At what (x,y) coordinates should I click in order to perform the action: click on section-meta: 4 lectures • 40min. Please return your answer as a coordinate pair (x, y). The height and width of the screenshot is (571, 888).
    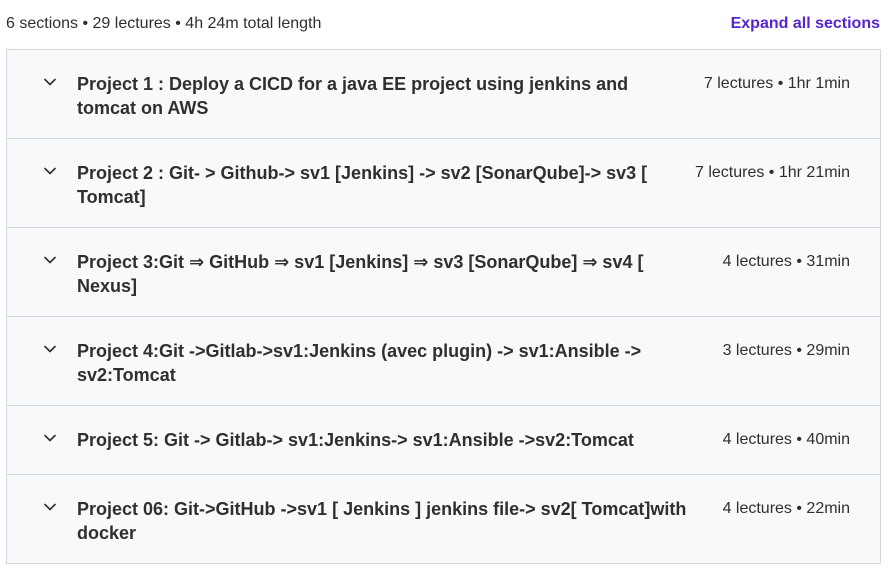
    Looking at the image, I should click on (786, 439).